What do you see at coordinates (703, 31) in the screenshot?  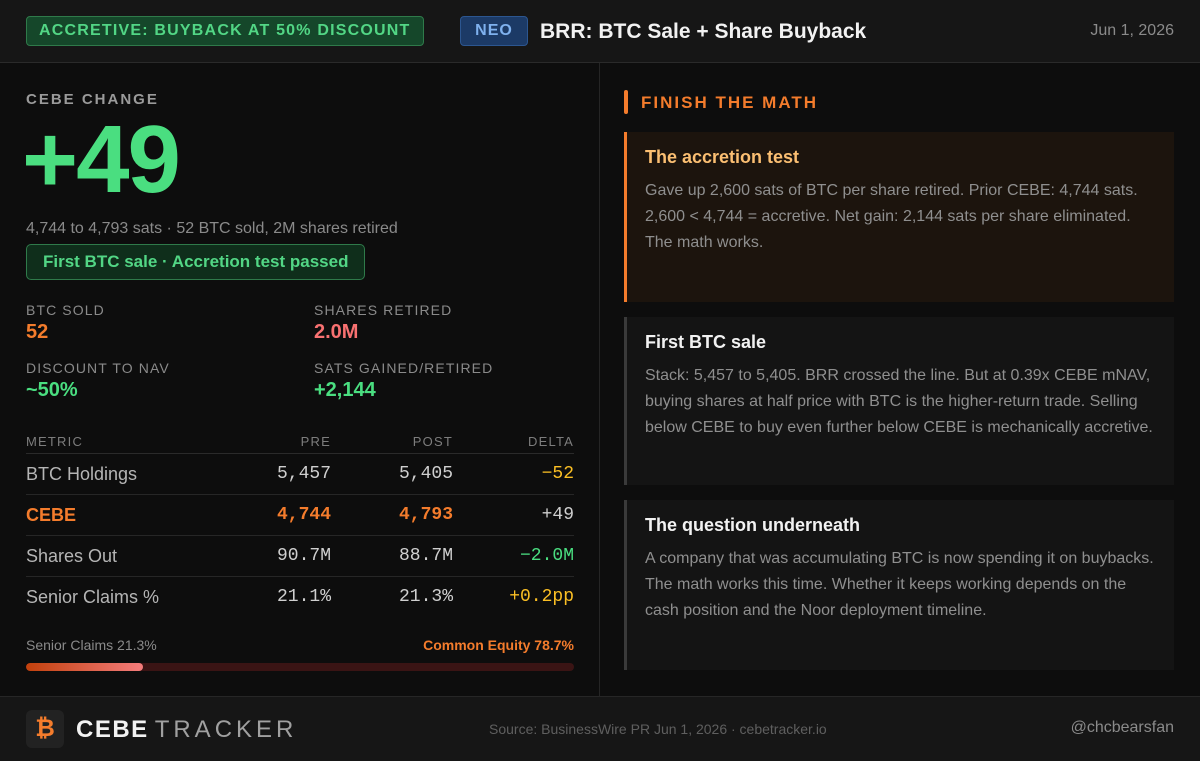 I see `page-title: BRR: BTC Sale + Share Buyback` at bounding box center [703, 31].